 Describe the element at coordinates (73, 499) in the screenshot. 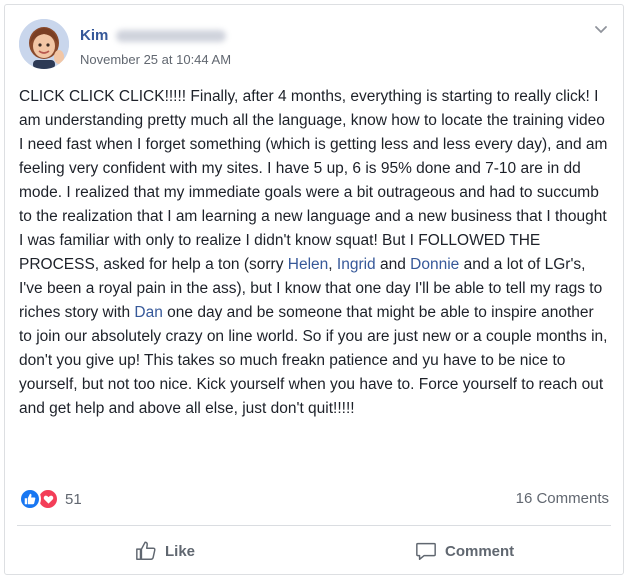

I see `reaction-count: 51` at that location.